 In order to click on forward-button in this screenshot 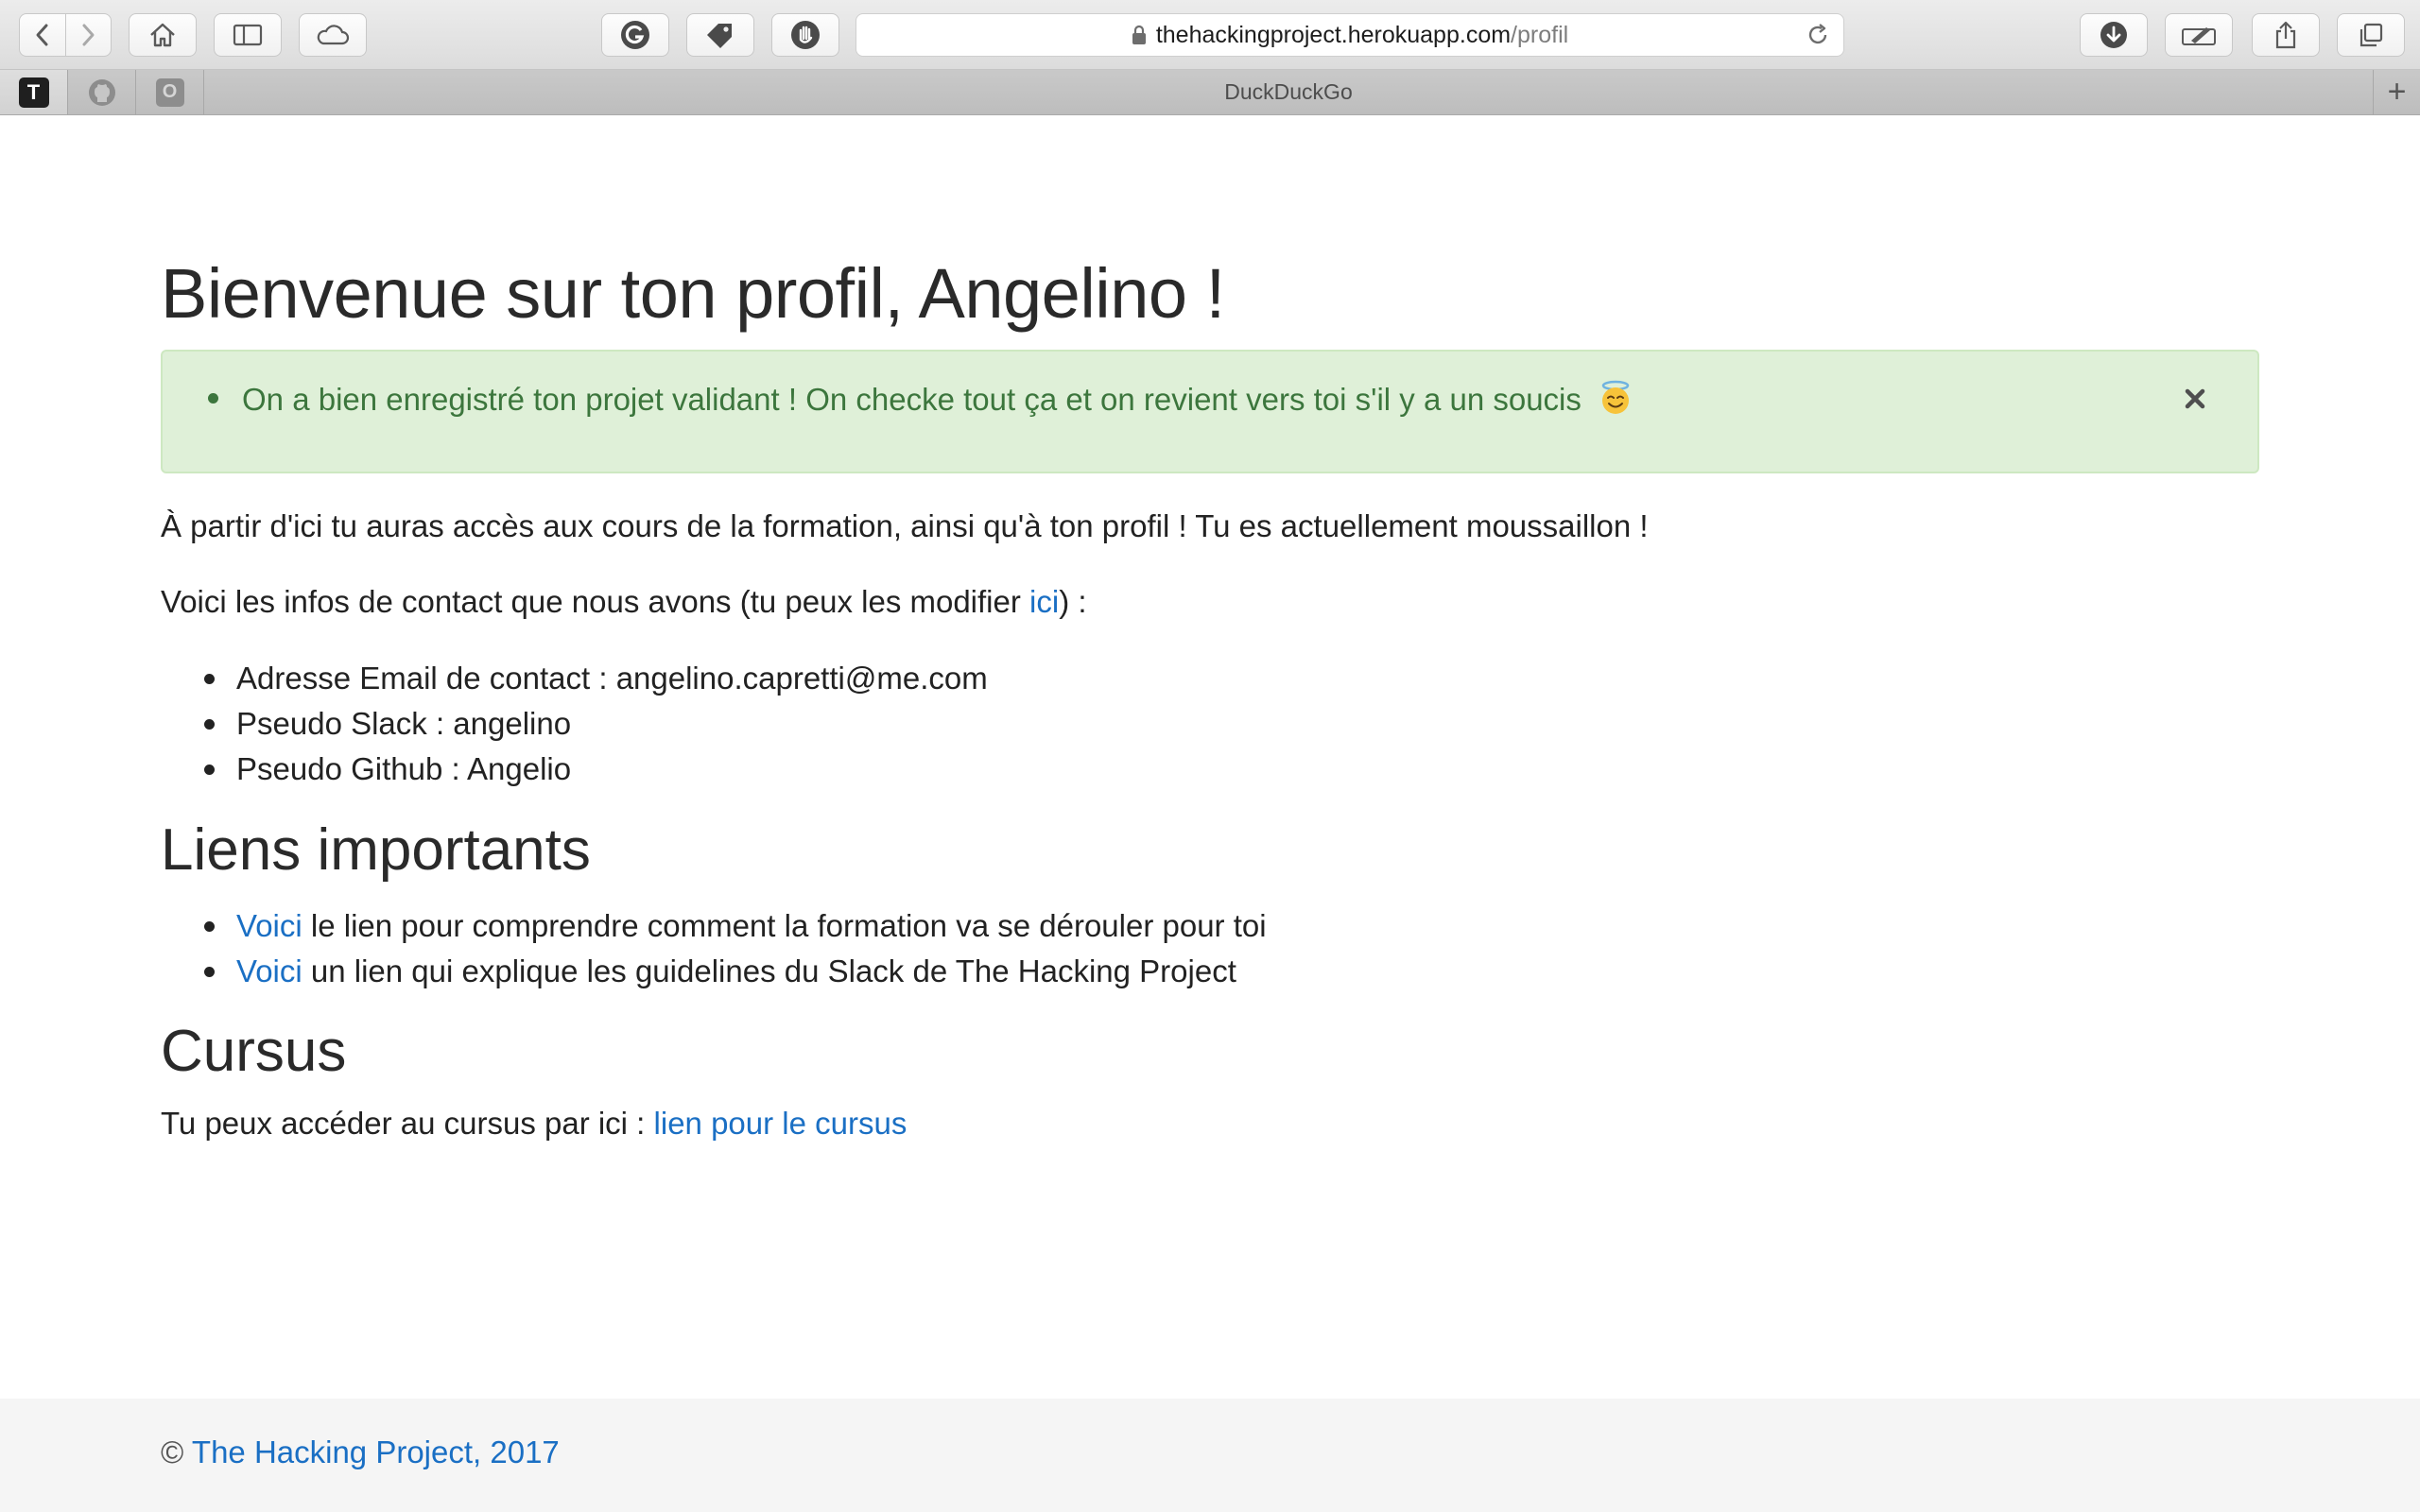, I will do `click(88, 35)`.